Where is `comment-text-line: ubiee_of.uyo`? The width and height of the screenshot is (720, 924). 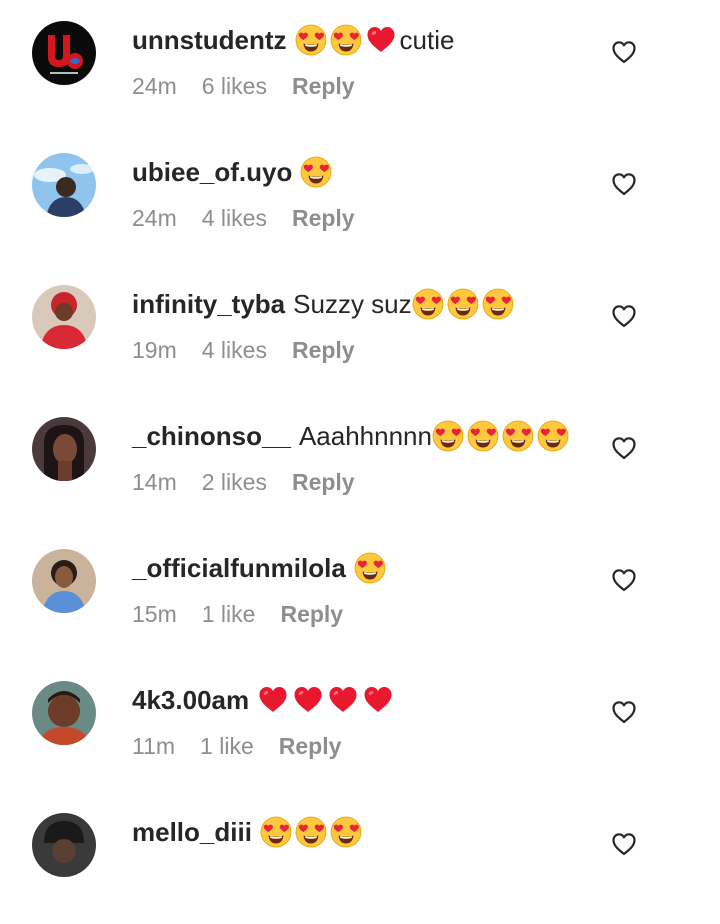 comment-text-line: ubiee_of.uyo is located at coordinates (233, 172).